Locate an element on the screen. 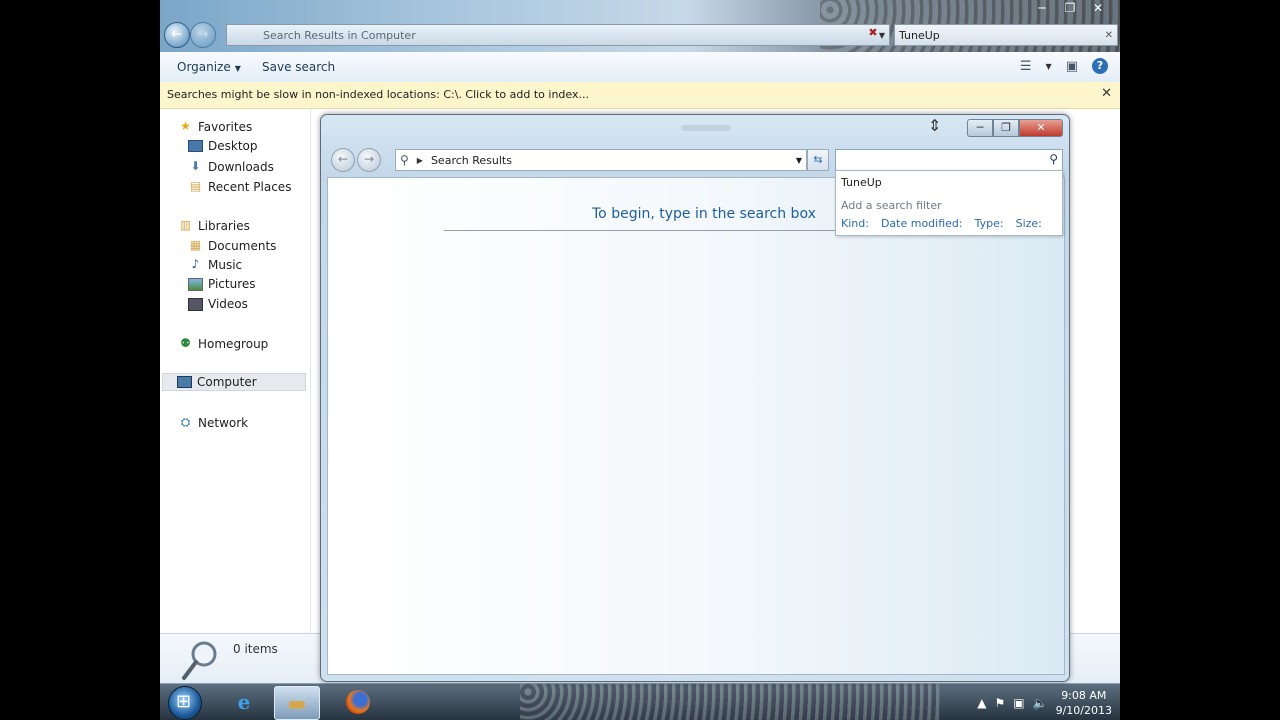  items-count: 0 items is located at coordinates (255, 649).